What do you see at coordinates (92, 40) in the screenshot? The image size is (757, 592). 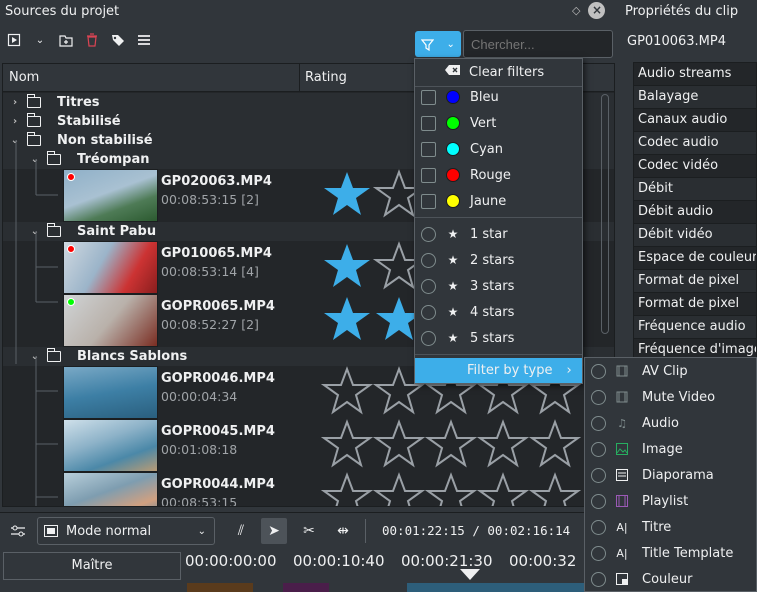 I see `delete-icon` at bounding box center [92, 40].